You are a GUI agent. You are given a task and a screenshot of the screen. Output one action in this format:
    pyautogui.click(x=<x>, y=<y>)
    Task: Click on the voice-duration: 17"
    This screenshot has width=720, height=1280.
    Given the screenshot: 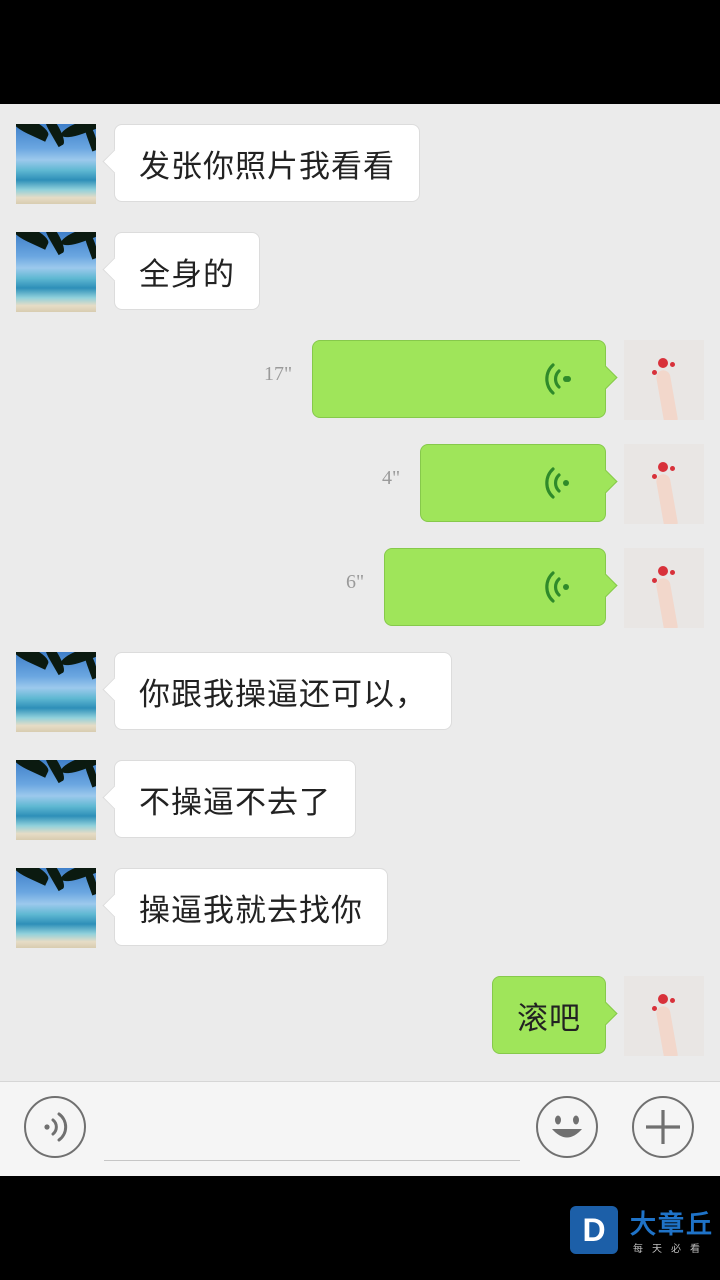 What is the action you would take?
    pyautogui.click(x=278, y=374)
    